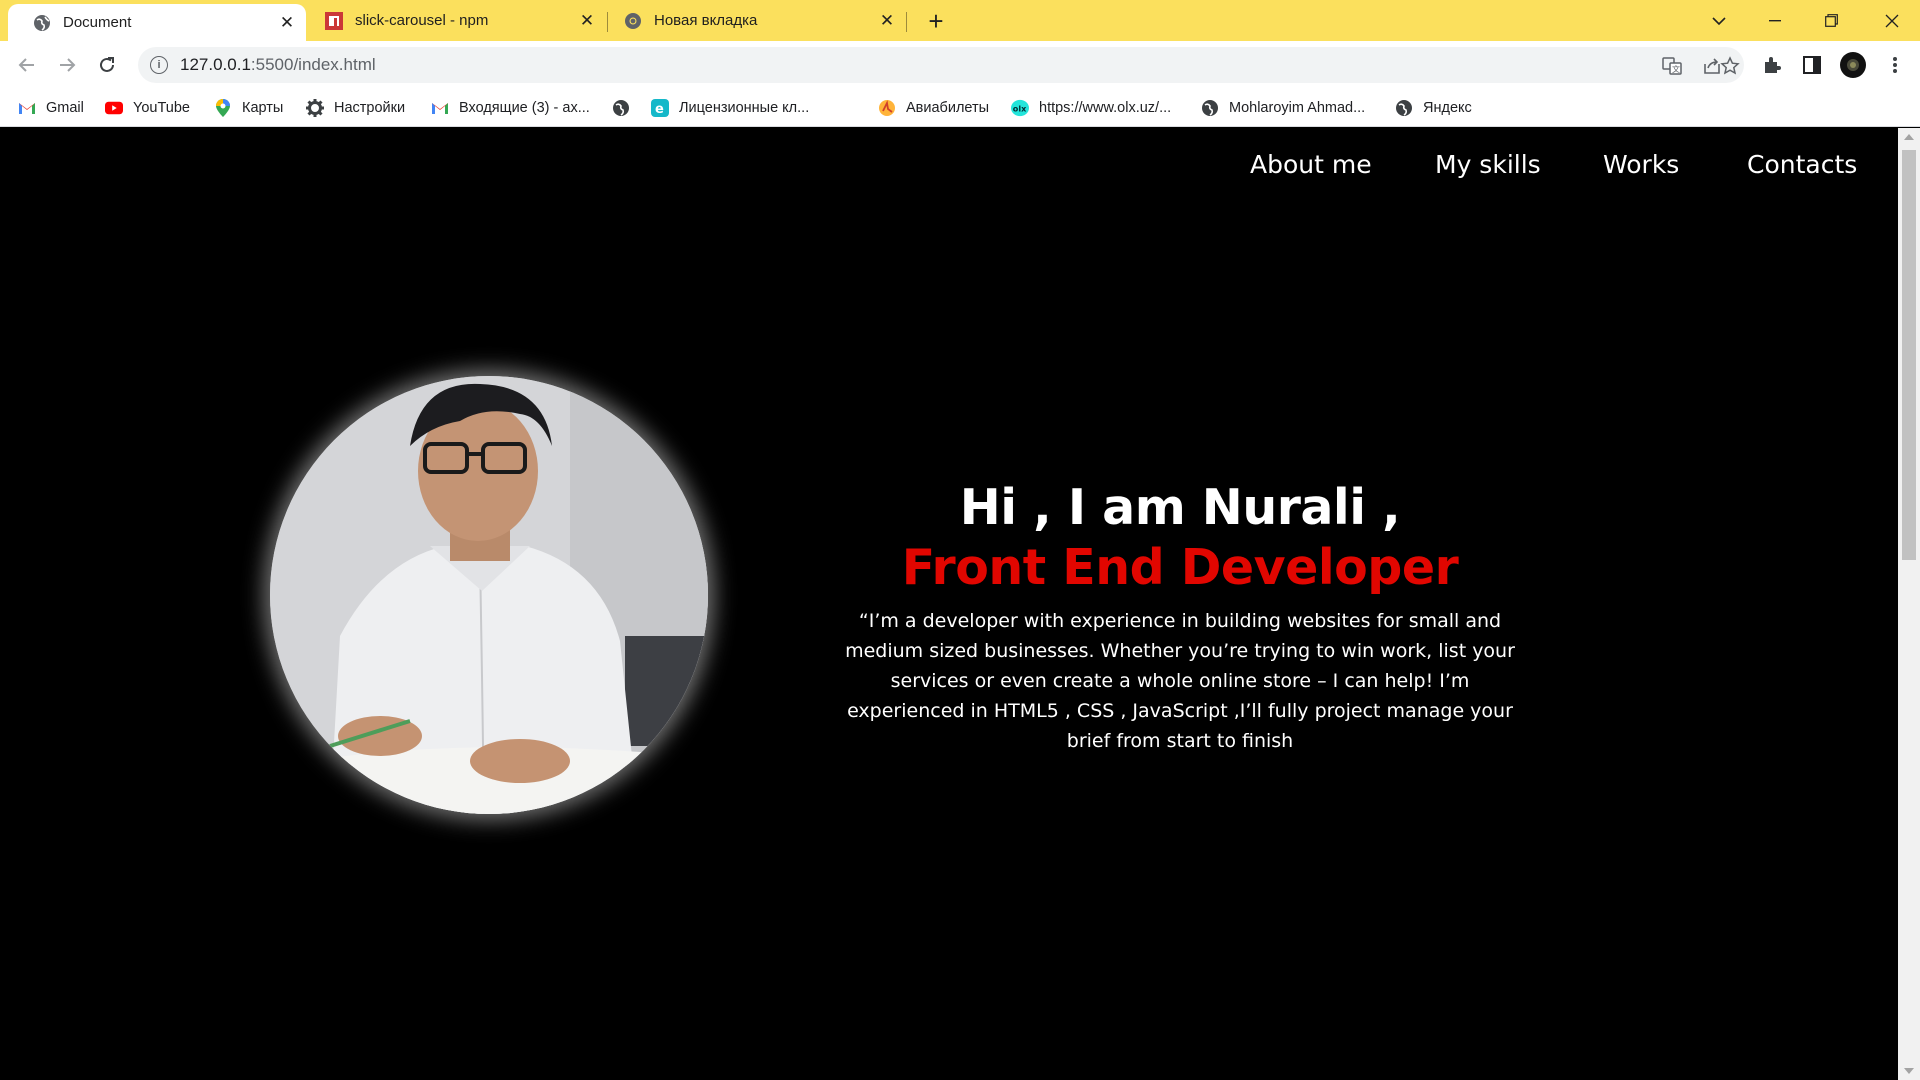 This screenshot has width=1920, height=1080. Describe the element at coordinates (1641, 164) in the screenshot. I see `nav-link-works: Works` at that location.